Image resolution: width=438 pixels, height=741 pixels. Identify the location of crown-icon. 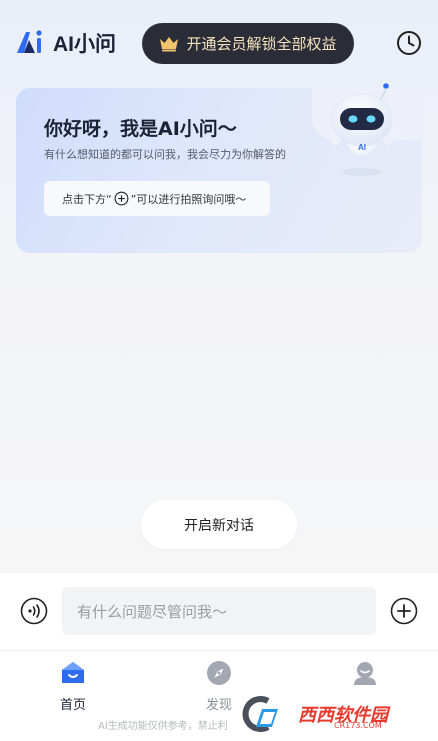
(169, 43).